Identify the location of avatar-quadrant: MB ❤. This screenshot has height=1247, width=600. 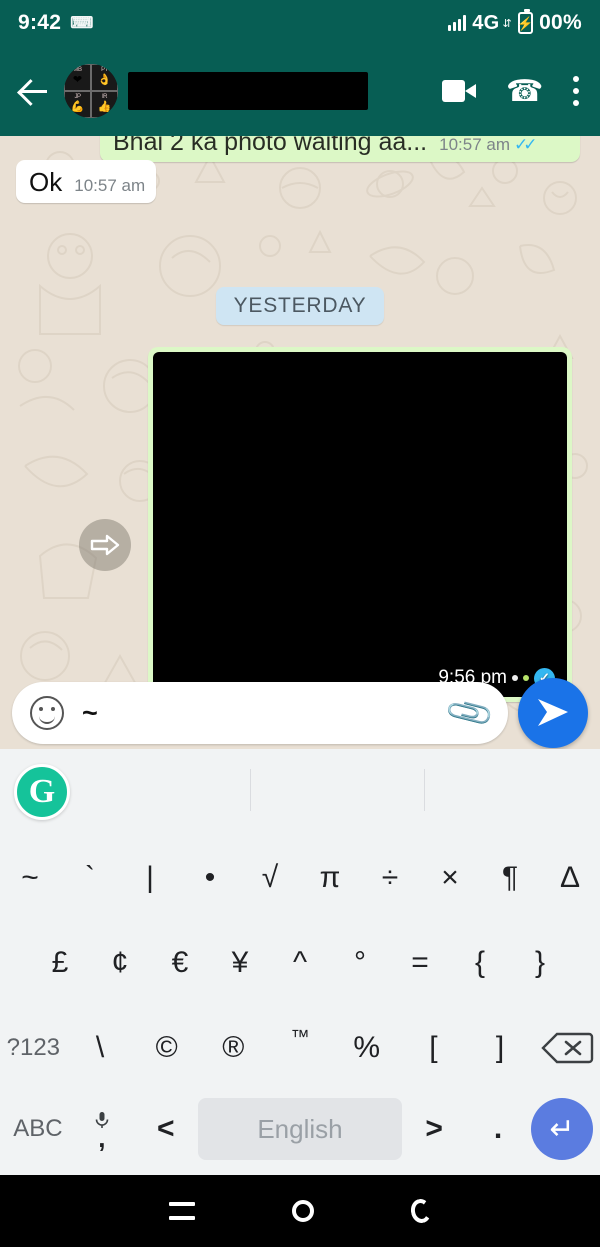
(77, 77).